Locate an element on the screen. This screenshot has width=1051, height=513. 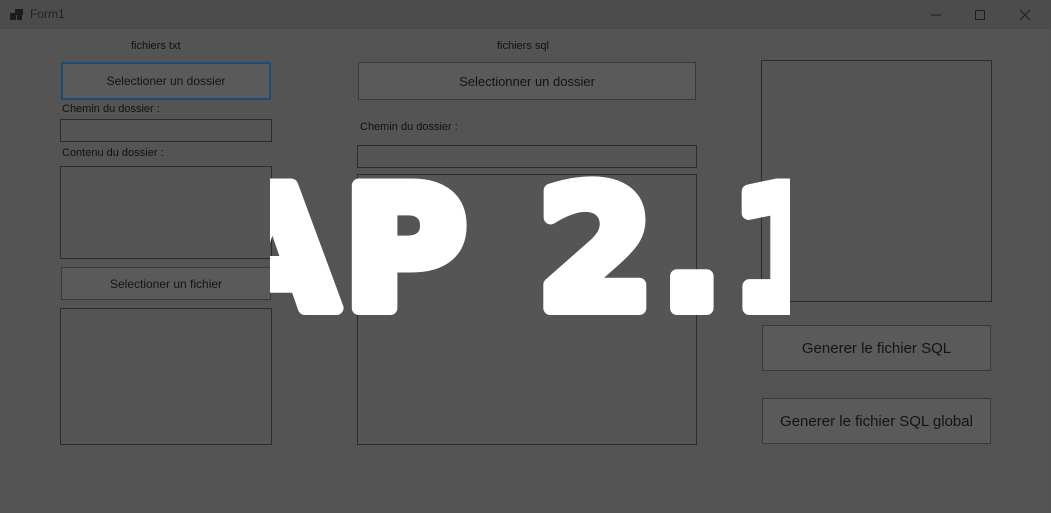
generate-global-sql-button: Generer le fichier SQL global is located at coordinates (876, 421).